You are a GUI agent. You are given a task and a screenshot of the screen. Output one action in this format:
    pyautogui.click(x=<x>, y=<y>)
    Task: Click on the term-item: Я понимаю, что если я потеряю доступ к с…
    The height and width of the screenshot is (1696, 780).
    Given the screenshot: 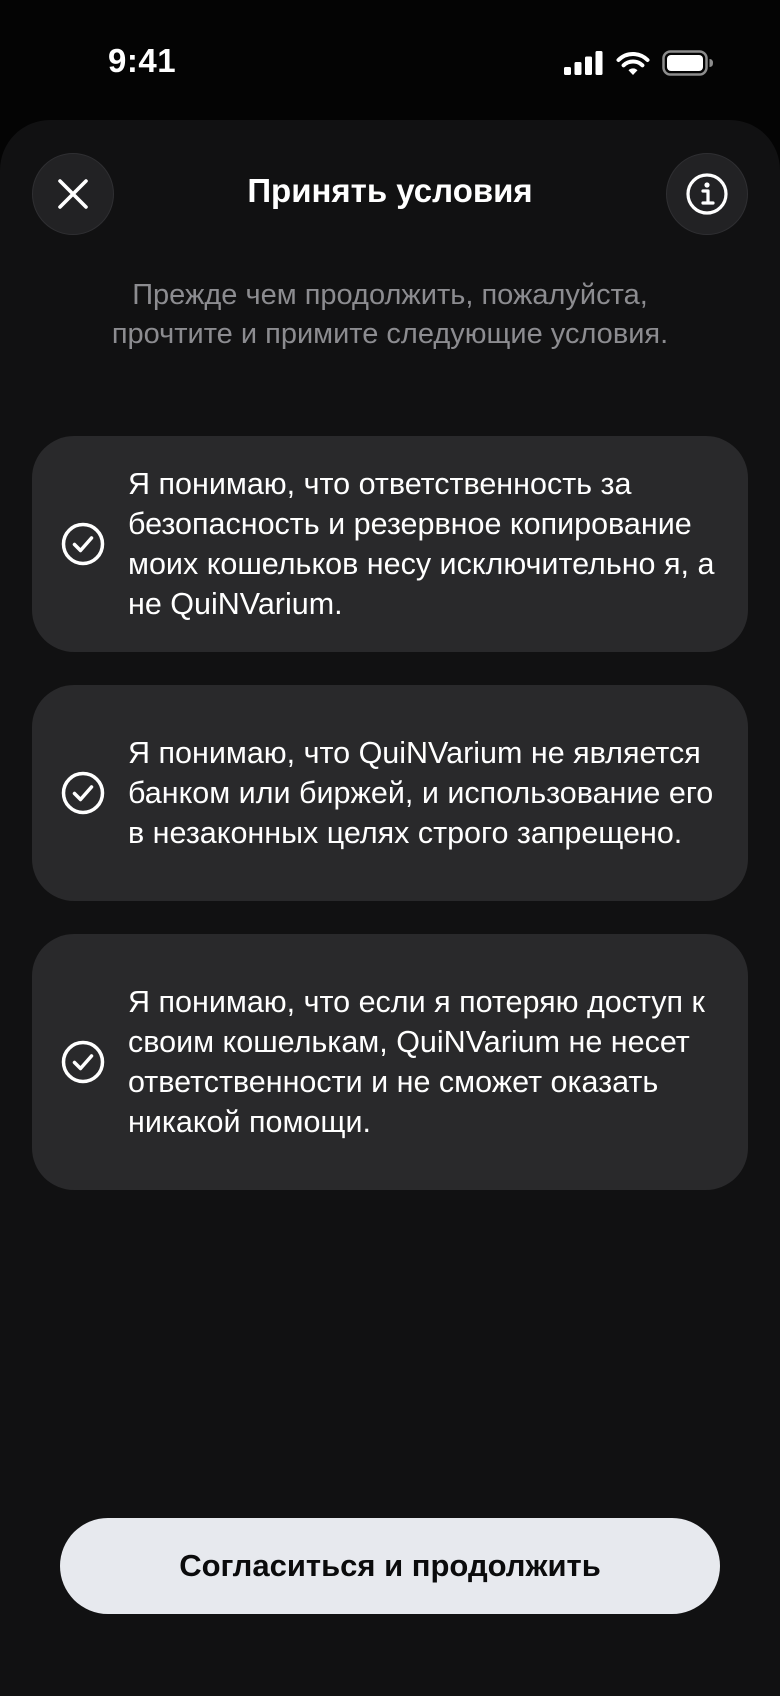 What is the action you would take?
    pyautogui.click(x=390, y=1062)
    